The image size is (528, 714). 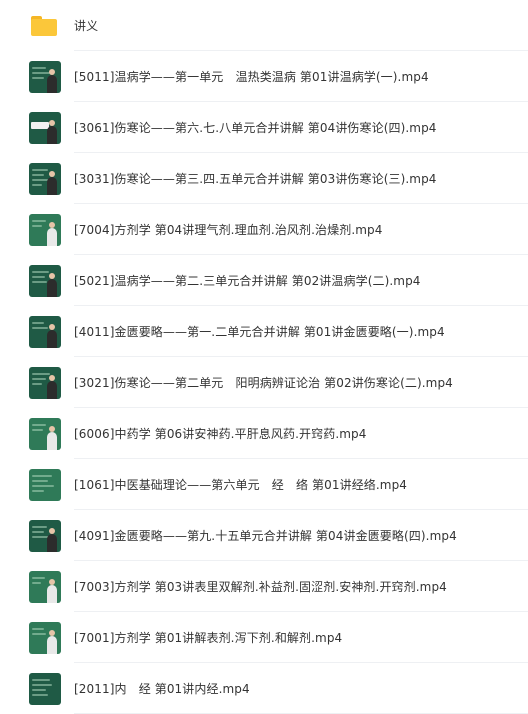 I want to click on file-name: [7001]方剂学 第01讲解表剂.泻下剂.和解剂.mp4, so click(x=208, y=638).